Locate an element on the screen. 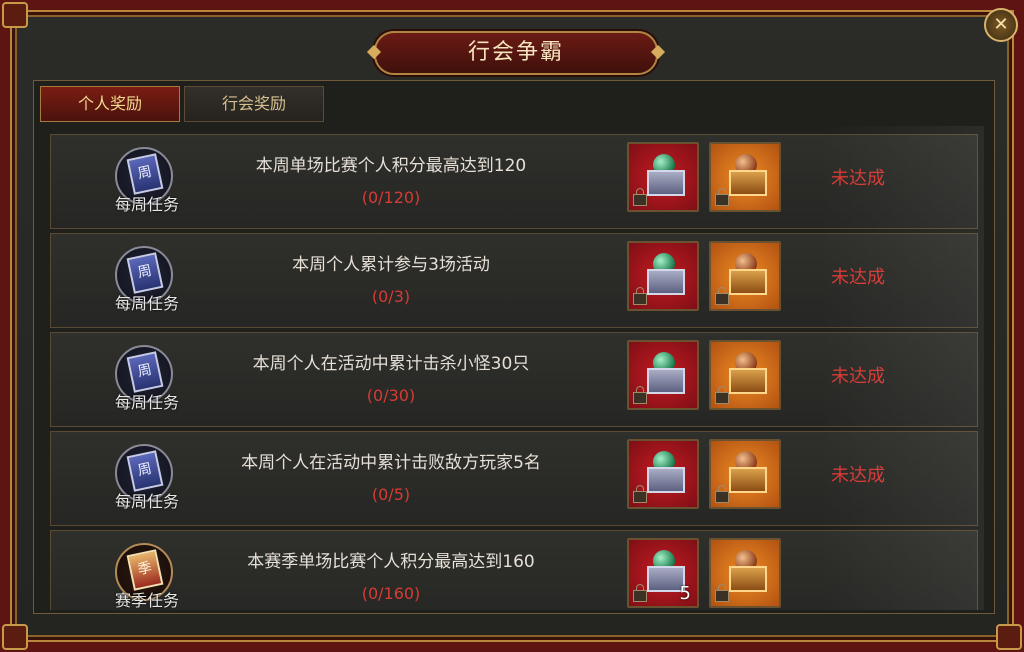 The width and height of the screenshot is (1024, 652). task-row: 季 赛季任务 本赛季单场比赛个人积分最高达到160 (0/160) 5 is located at coordinates (514, 570).